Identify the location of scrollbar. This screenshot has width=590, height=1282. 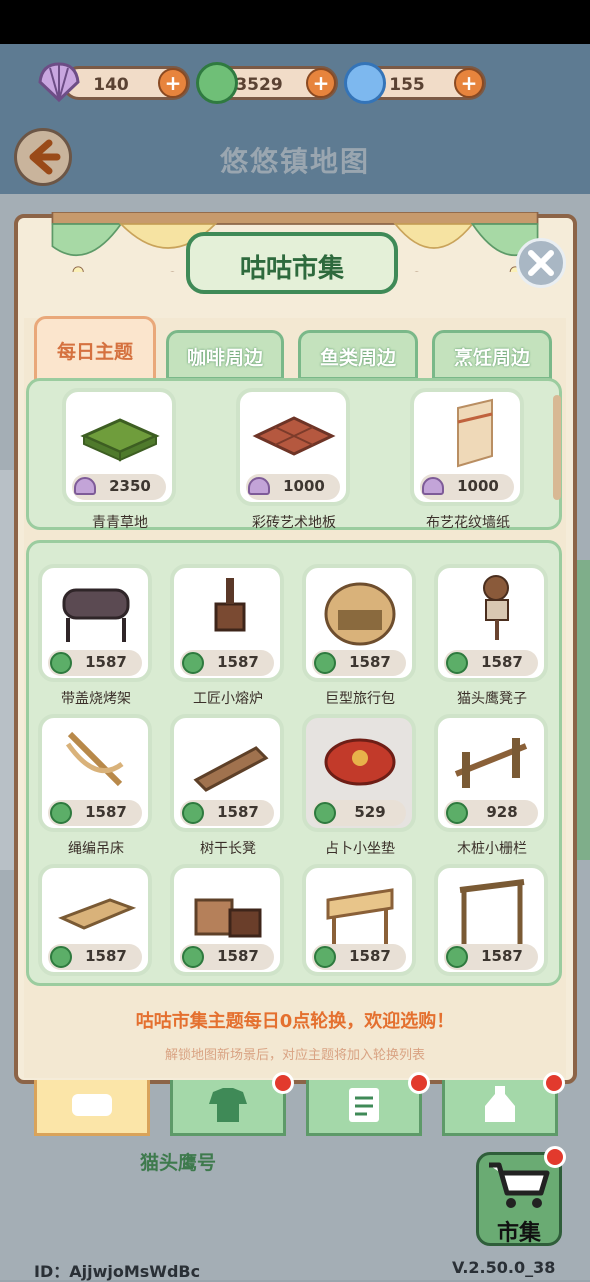
(557, 447).